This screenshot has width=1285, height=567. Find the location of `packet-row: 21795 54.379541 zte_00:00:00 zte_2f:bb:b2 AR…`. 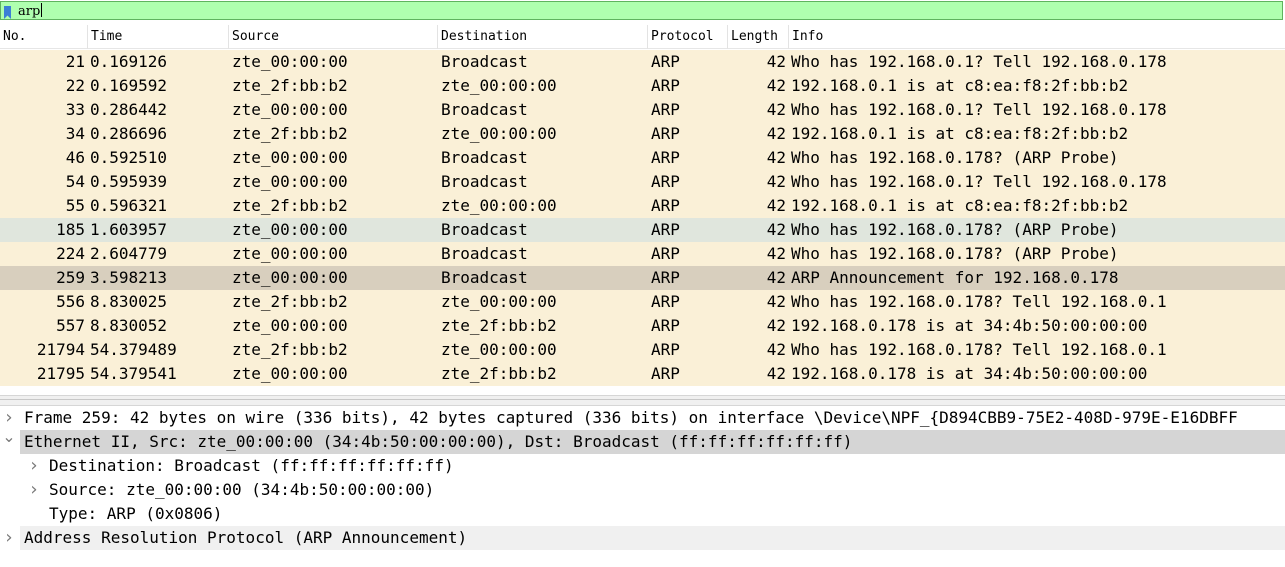

packet-row: 21795 54.379541 zte_00:00:00 zte_2f:bb:b2 AR… is located at coordinates (642, 374).